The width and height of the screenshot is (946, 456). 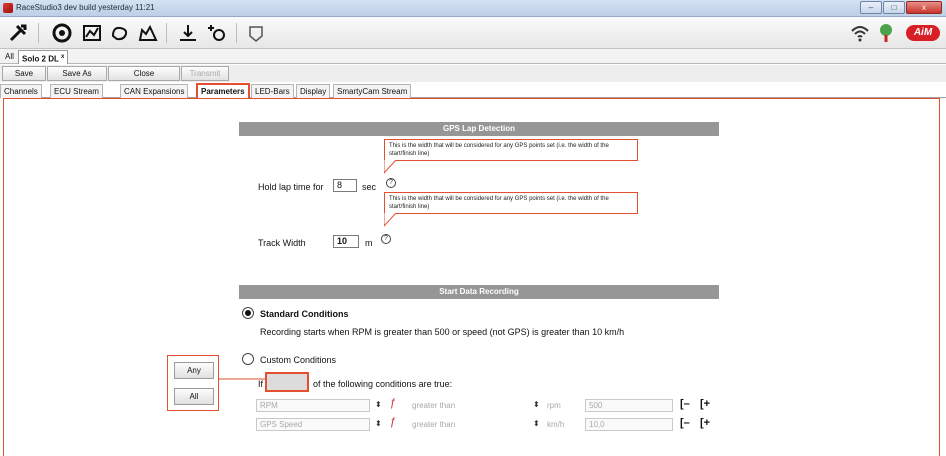 What do you see at coordinates (291, 187) in the screenshot?
I see `hold-lap-time-label: Hold lap time for` at bounding box center [291, 187].